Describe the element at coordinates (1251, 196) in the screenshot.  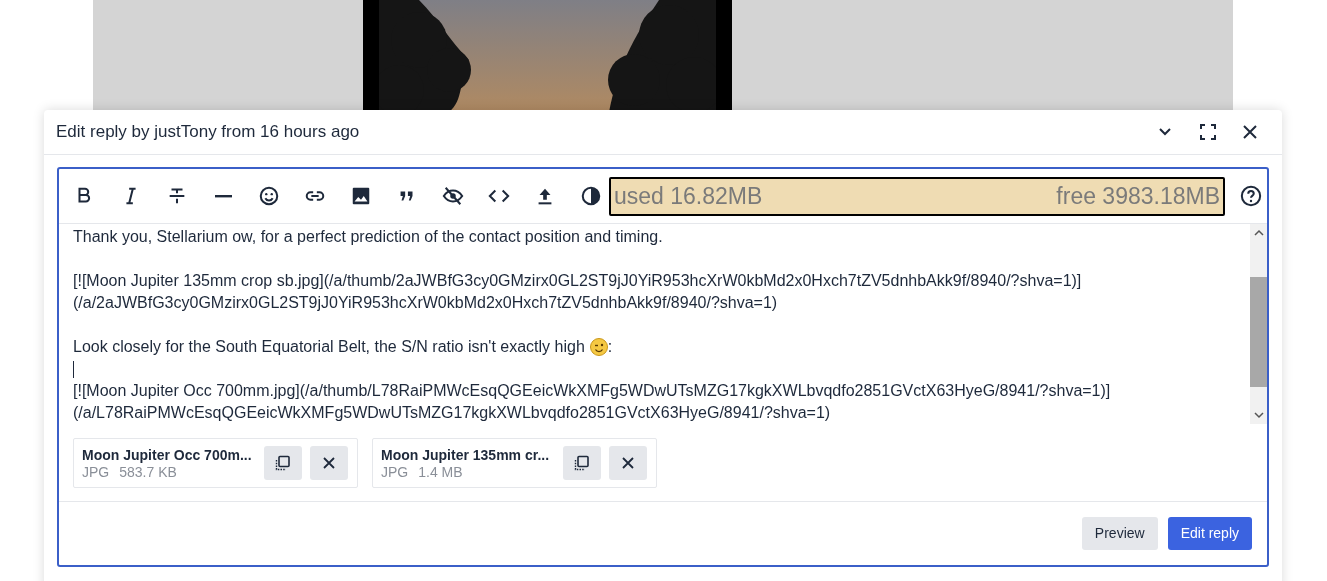
I see `help-button` at that location.